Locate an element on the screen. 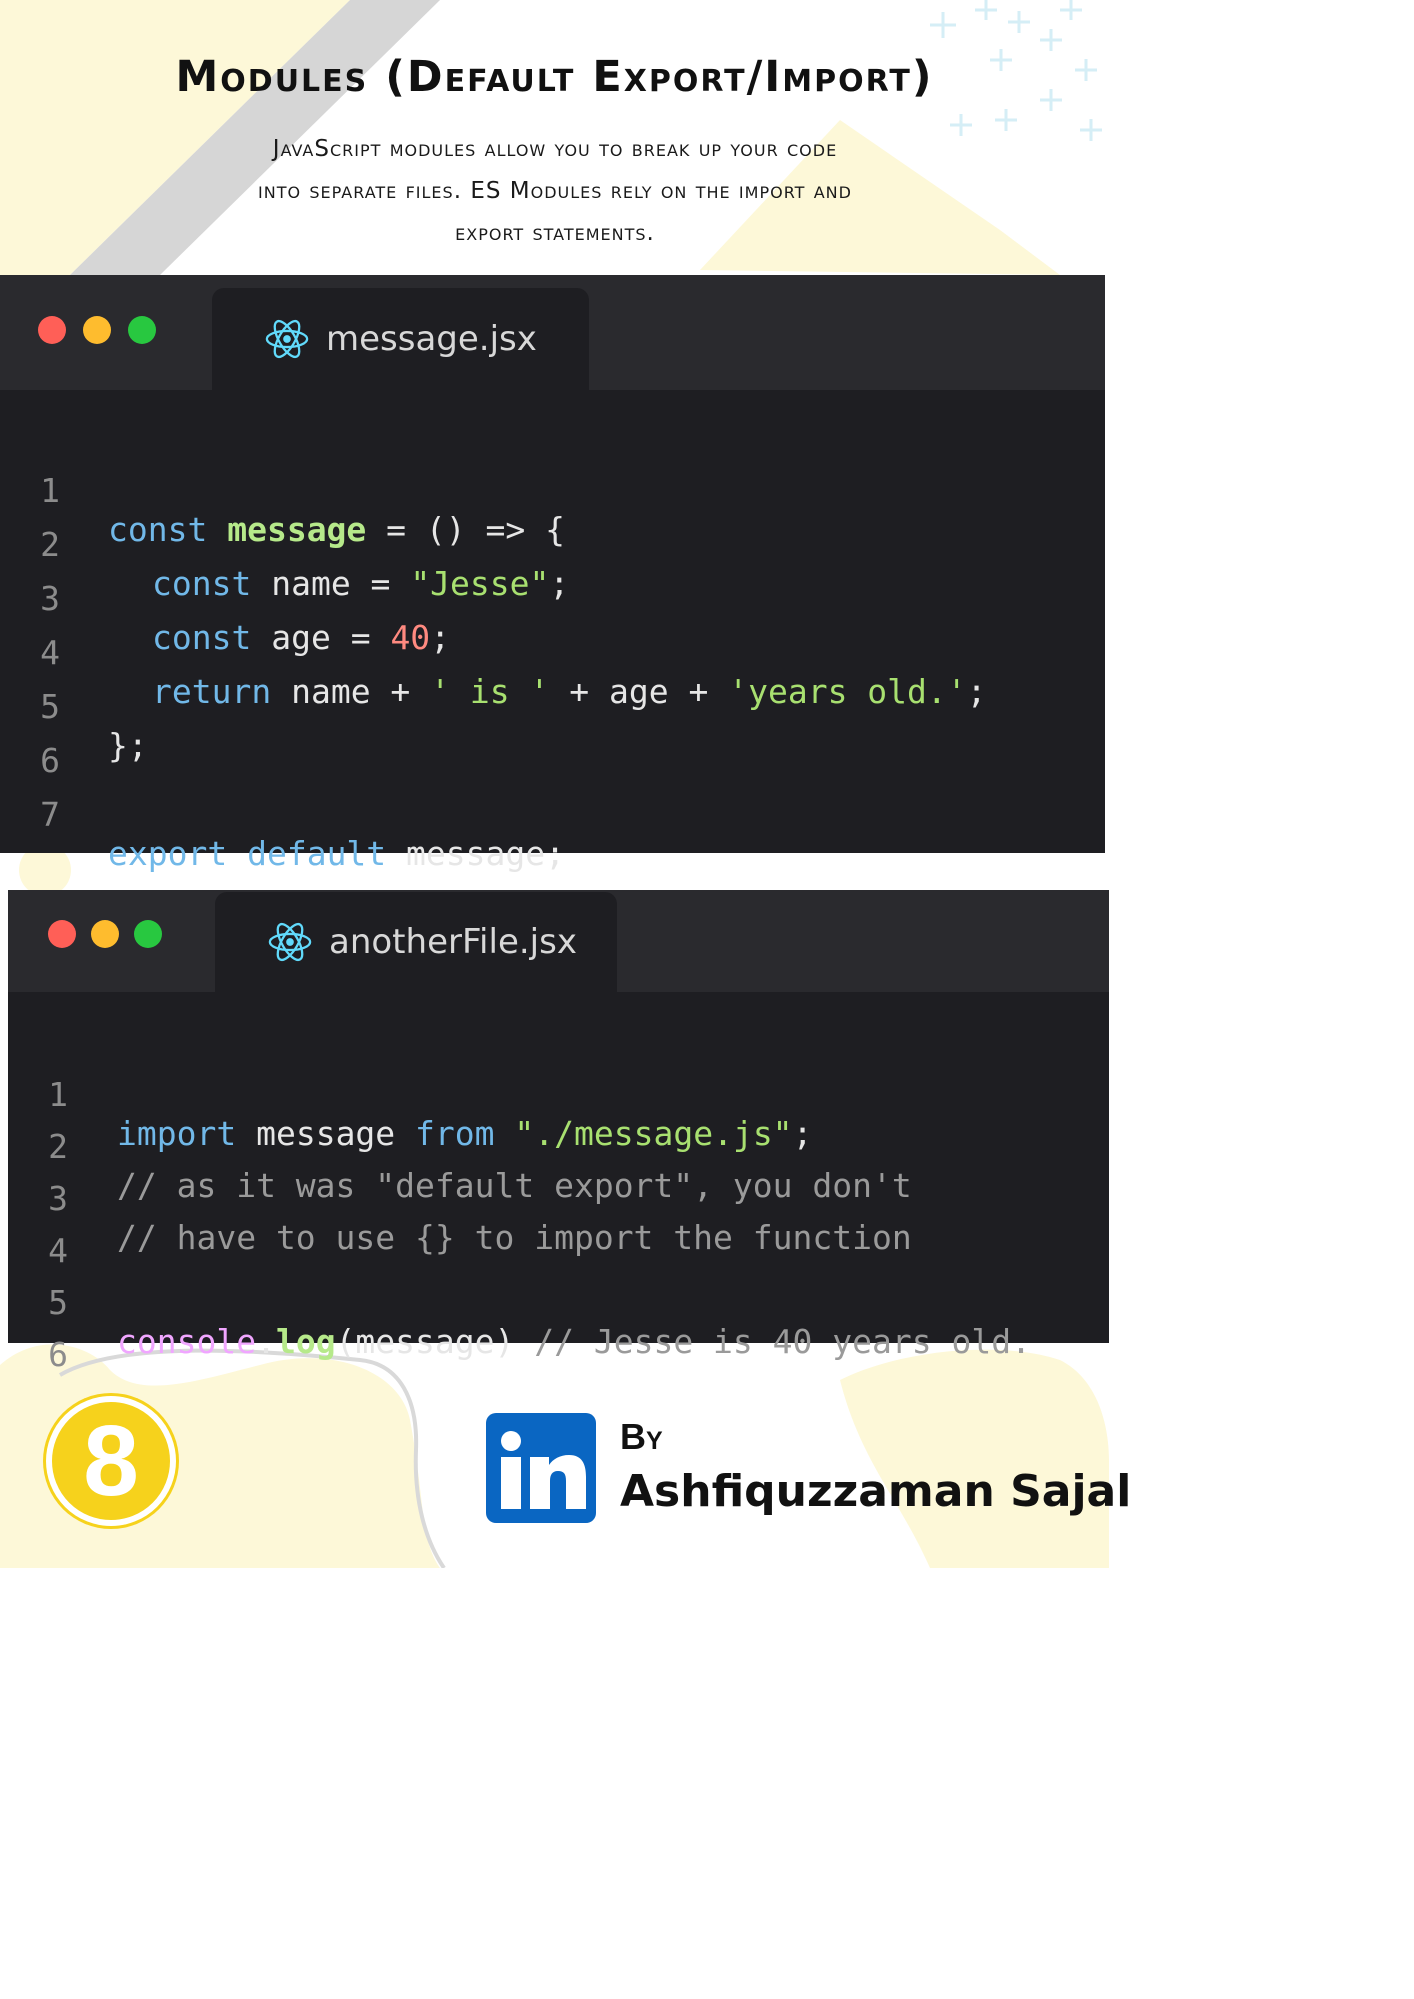 Image resolution: width=1414 pixels, height=1999 pixels. code-line: 1 import message from "./message.js"; is located at coordinates (558, 1094).